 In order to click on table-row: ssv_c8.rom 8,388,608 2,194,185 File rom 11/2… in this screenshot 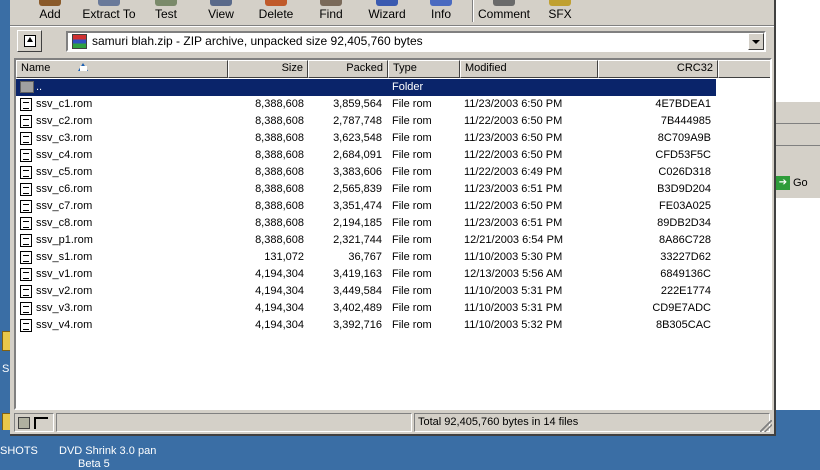, I will do `click(393, 223)`.